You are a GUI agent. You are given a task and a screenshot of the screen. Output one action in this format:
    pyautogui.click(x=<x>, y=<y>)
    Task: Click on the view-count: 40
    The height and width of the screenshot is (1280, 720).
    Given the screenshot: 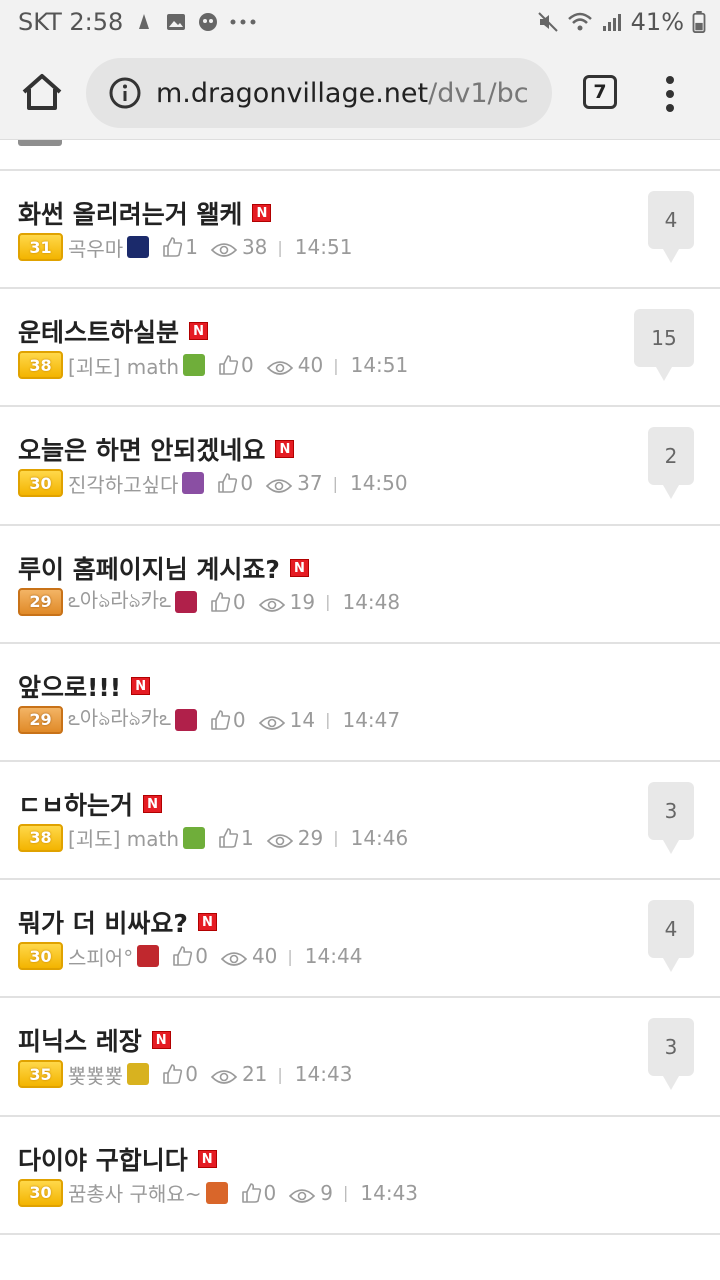 What is the action you would take?
    pyautogui.click(x=264, y=956)
    